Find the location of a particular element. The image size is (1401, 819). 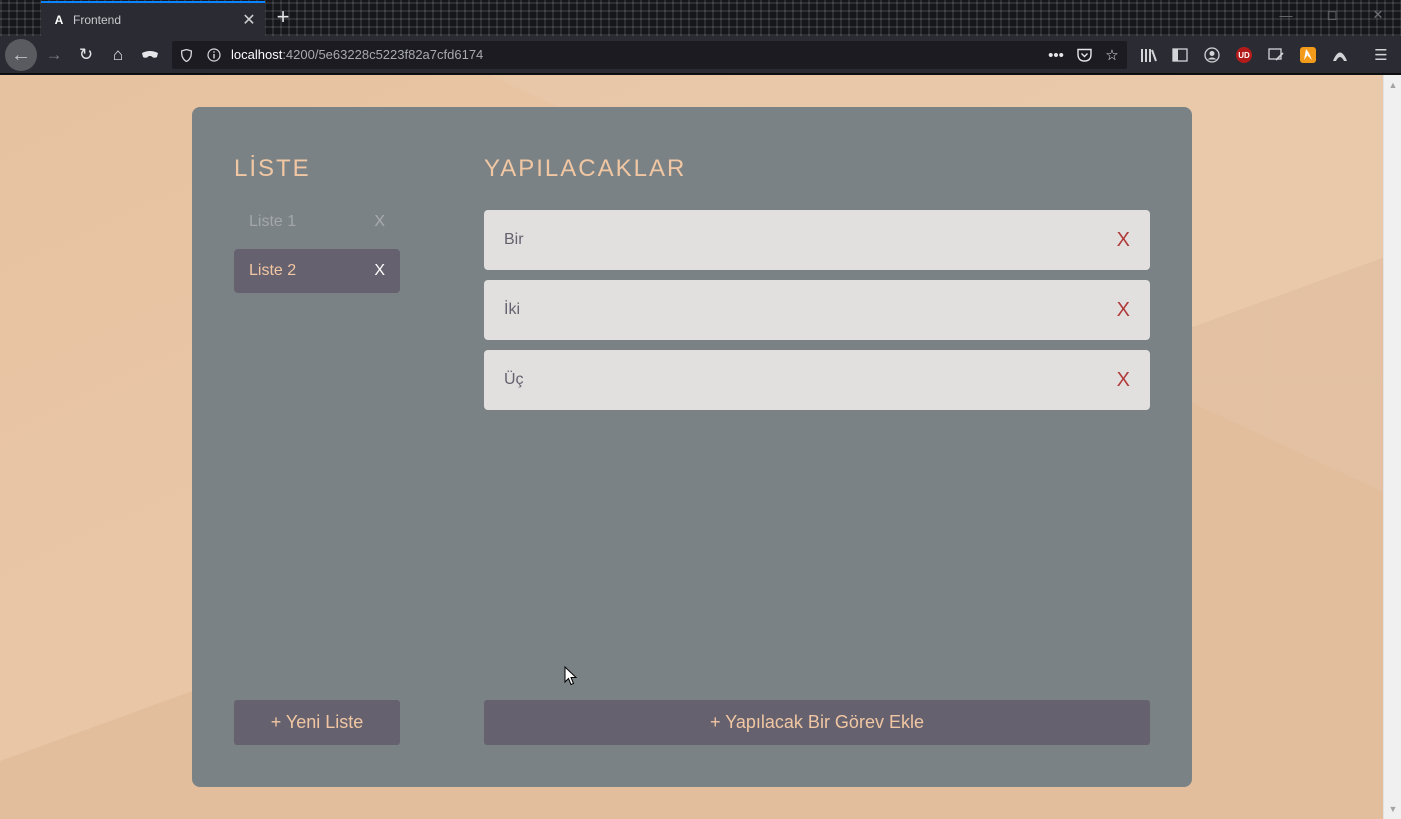

tab-close-icon: ✕ is located at coordinates (249, 20).